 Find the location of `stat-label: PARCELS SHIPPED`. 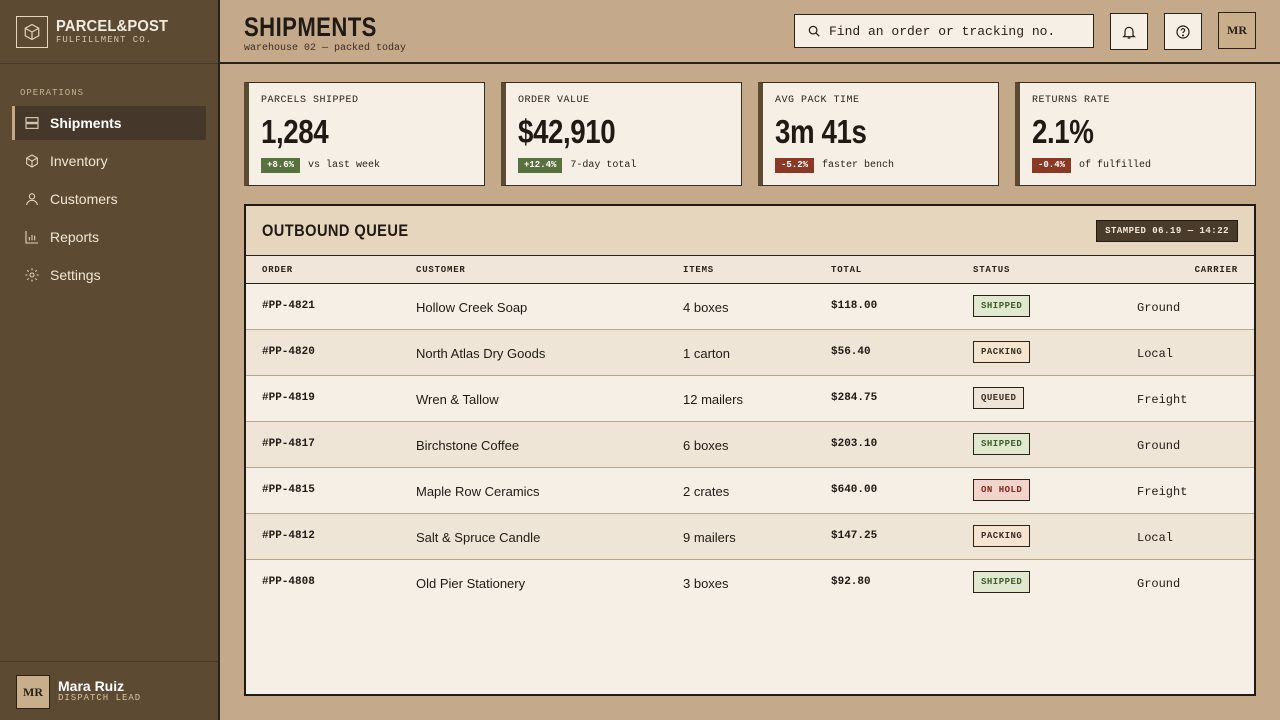

stat-label: PARCELS SHIPPED is located at coordinates (310, 100).